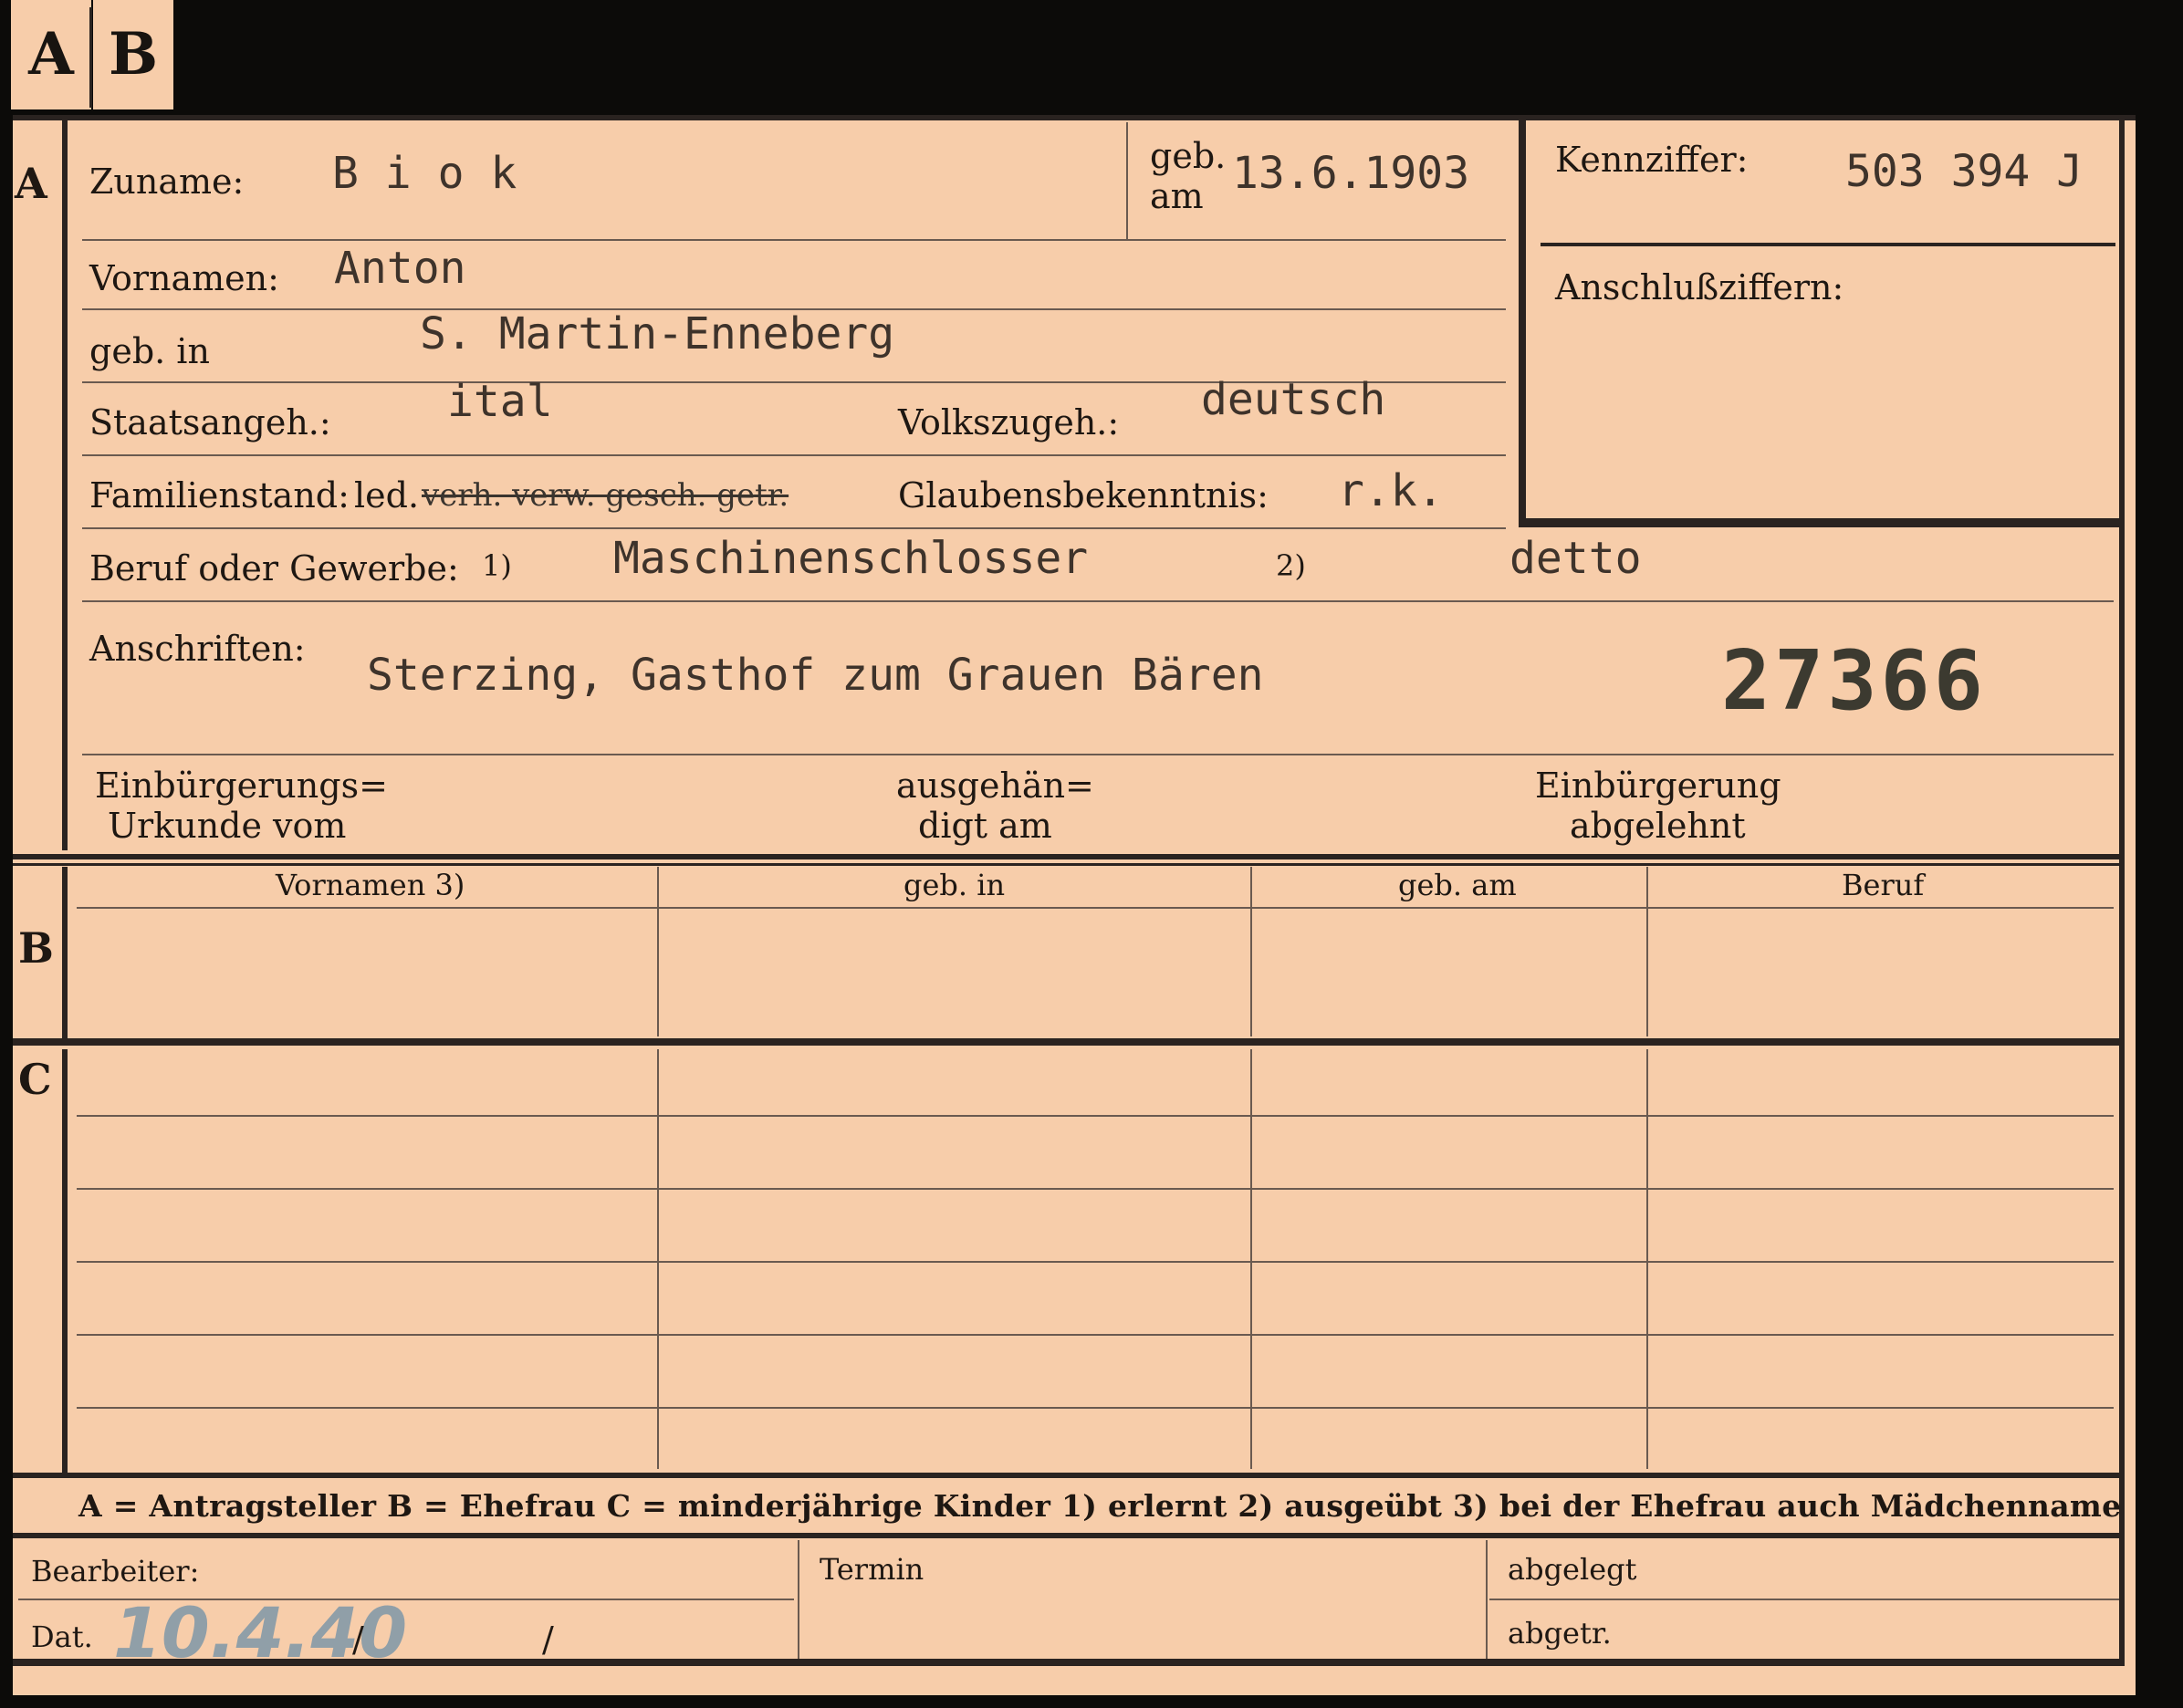 This screenshot has width=2183, height=1708. Describe the element at coordinates (65, 1261) in the screenshot. I see `left-border-c` at that location.